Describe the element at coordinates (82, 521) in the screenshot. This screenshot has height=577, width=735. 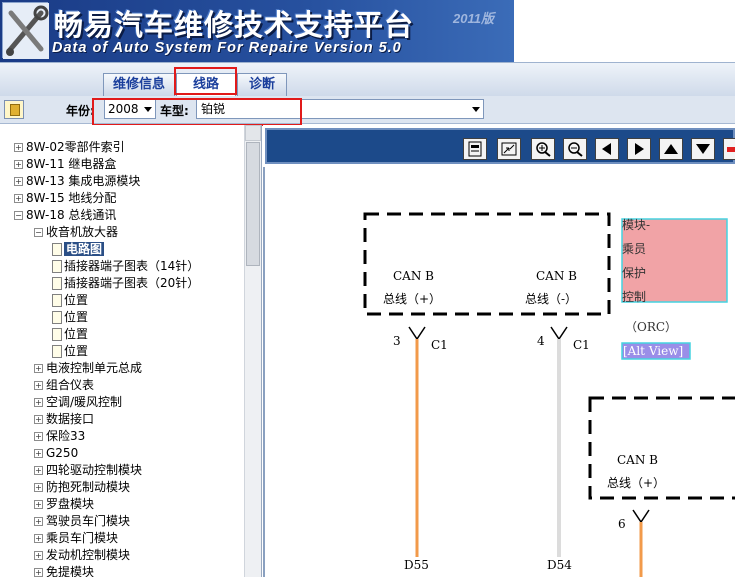
I see `tree-node: + 驾驶员车门模块` at that location.